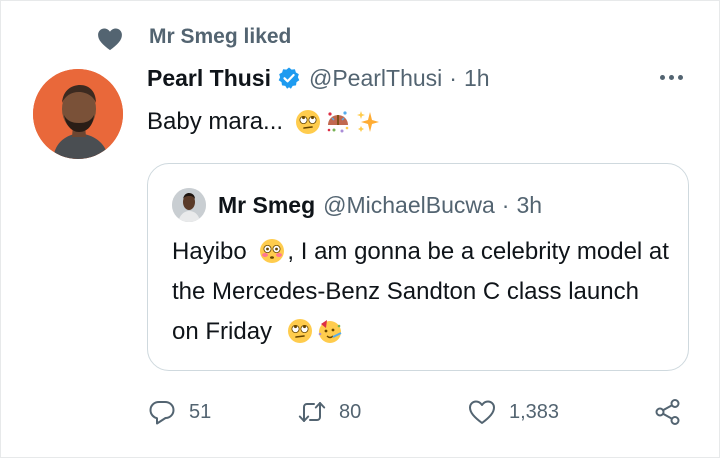  I want to click on sparkles-emoji, so click(368, 121).